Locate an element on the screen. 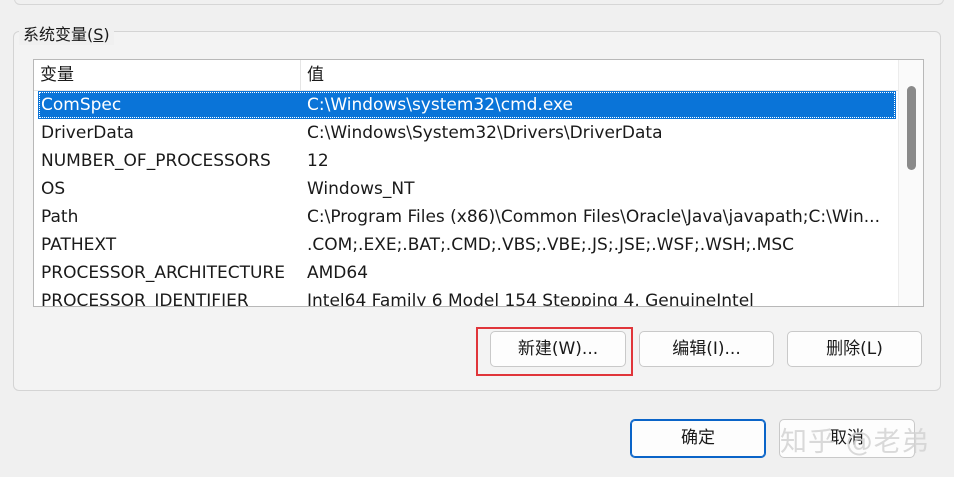 The image size is (954, 477). watermark: 知乎 @老弟 is located at coordinates (855, 442).